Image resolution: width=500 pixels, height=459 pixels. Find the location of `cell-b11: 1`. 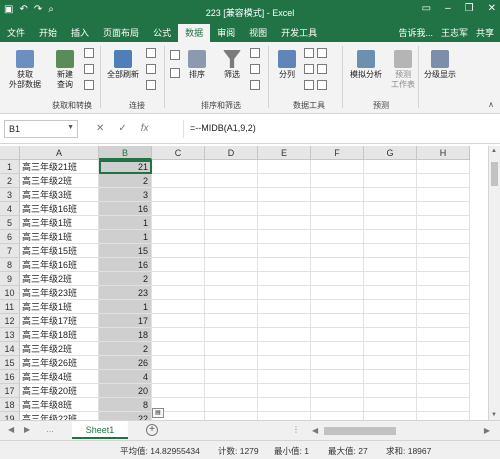

cell-b11: 1 is located at coordinates (125, 307).